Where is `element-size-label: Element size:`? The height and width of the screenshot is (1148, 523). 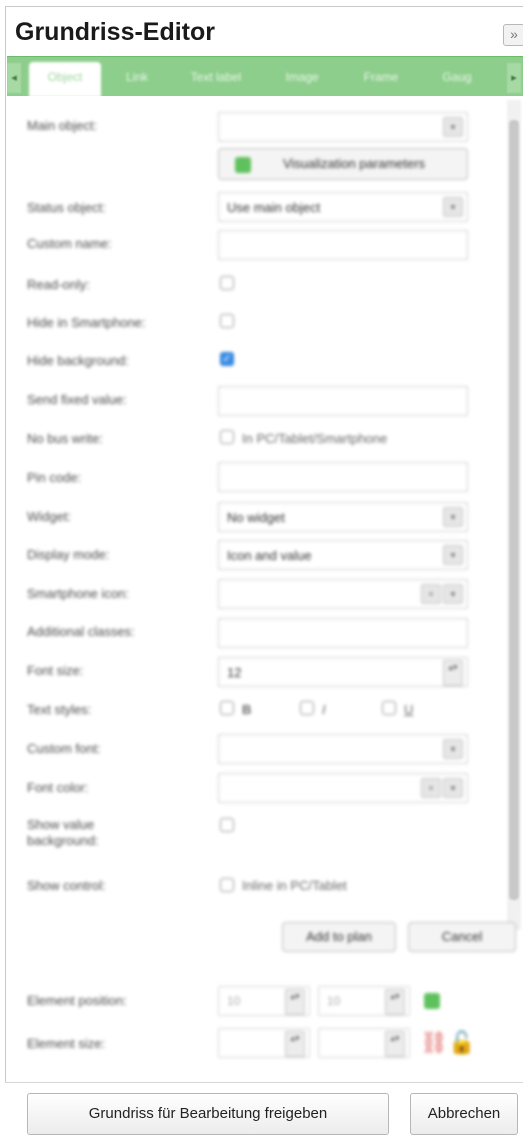 element-size-label: Element size: is located at coordinates (66, 1043).